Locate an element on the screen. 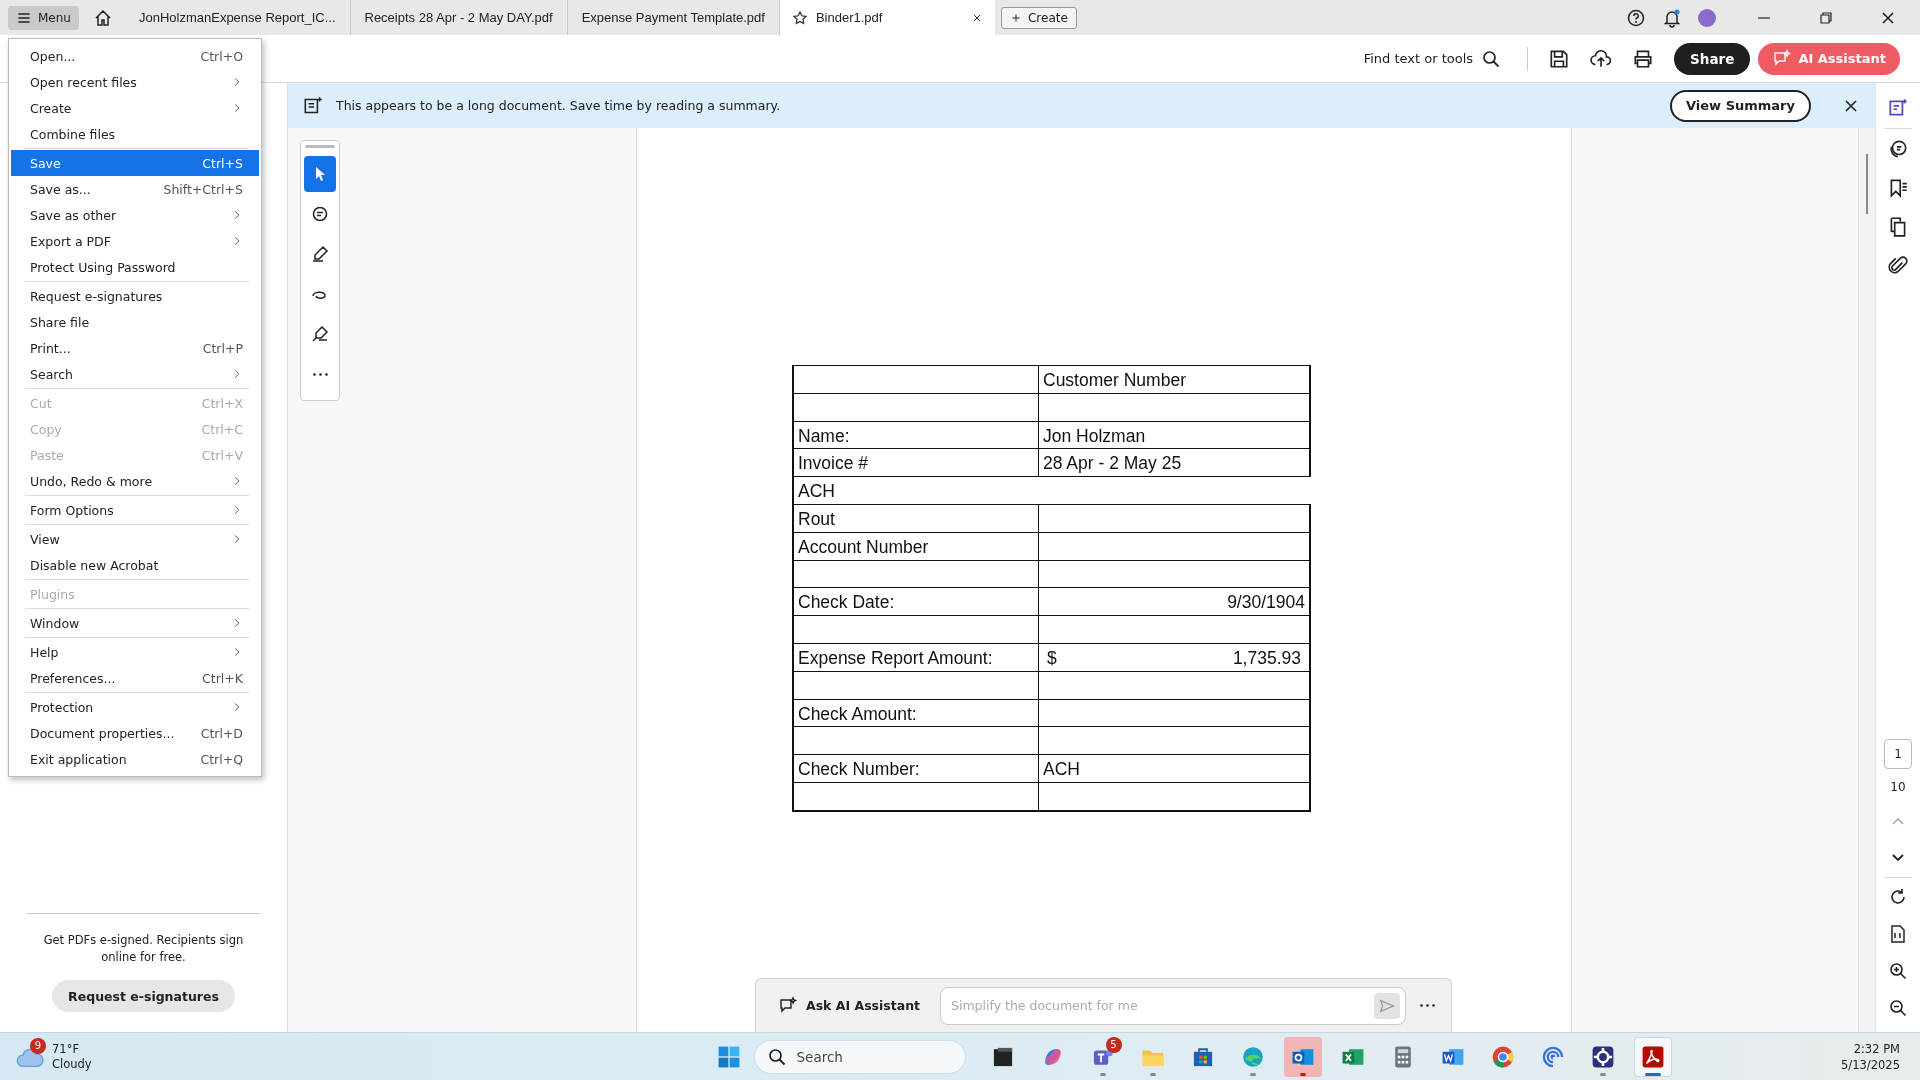 Image resolution: width=1920 pixels, height=1080 pixels. shortcut-text: Ctrl+K is located at coordinates (222, 678).